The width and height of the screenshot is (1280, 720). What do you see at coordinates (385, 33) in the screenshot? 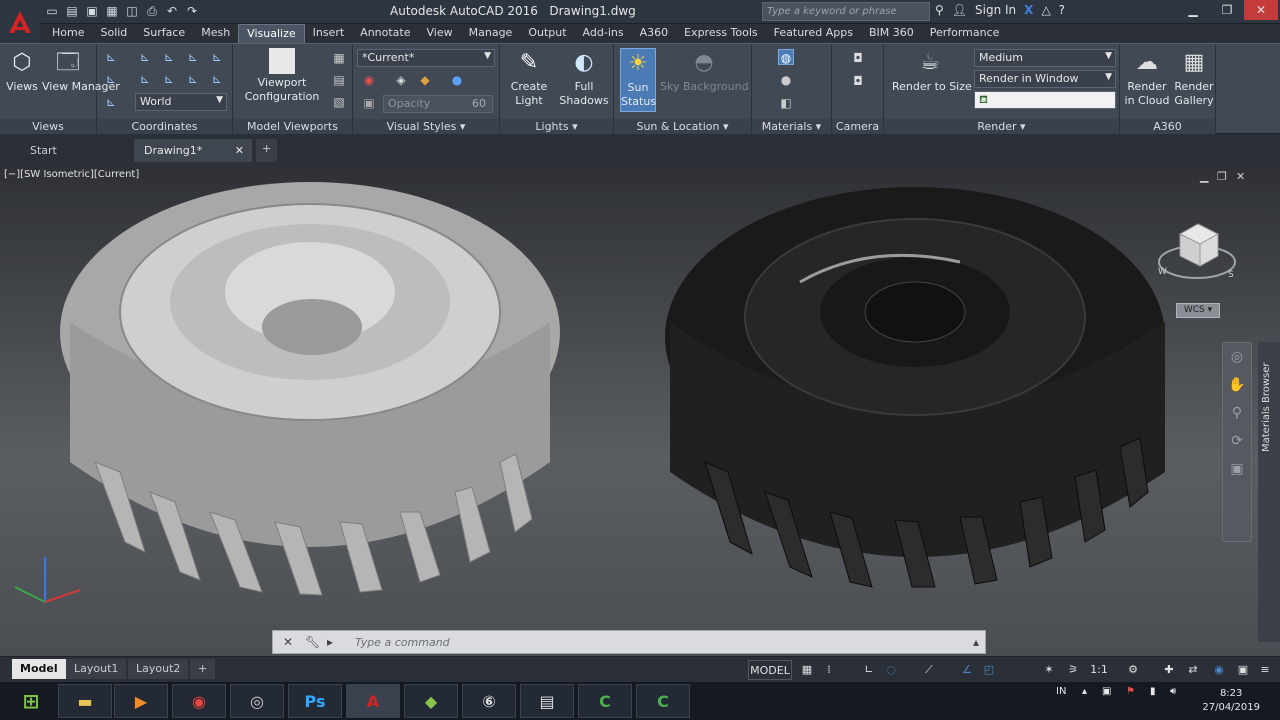
I see `tab-annotate: Annotate` at bounding box center [385, 33].